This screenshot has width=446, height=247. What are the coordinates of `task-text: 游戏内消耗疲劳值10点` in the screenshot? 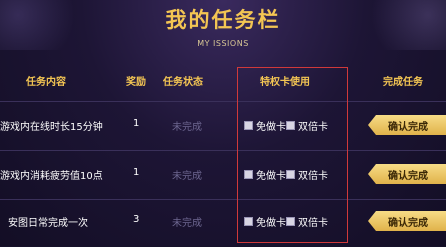 It's located at (51, 176).